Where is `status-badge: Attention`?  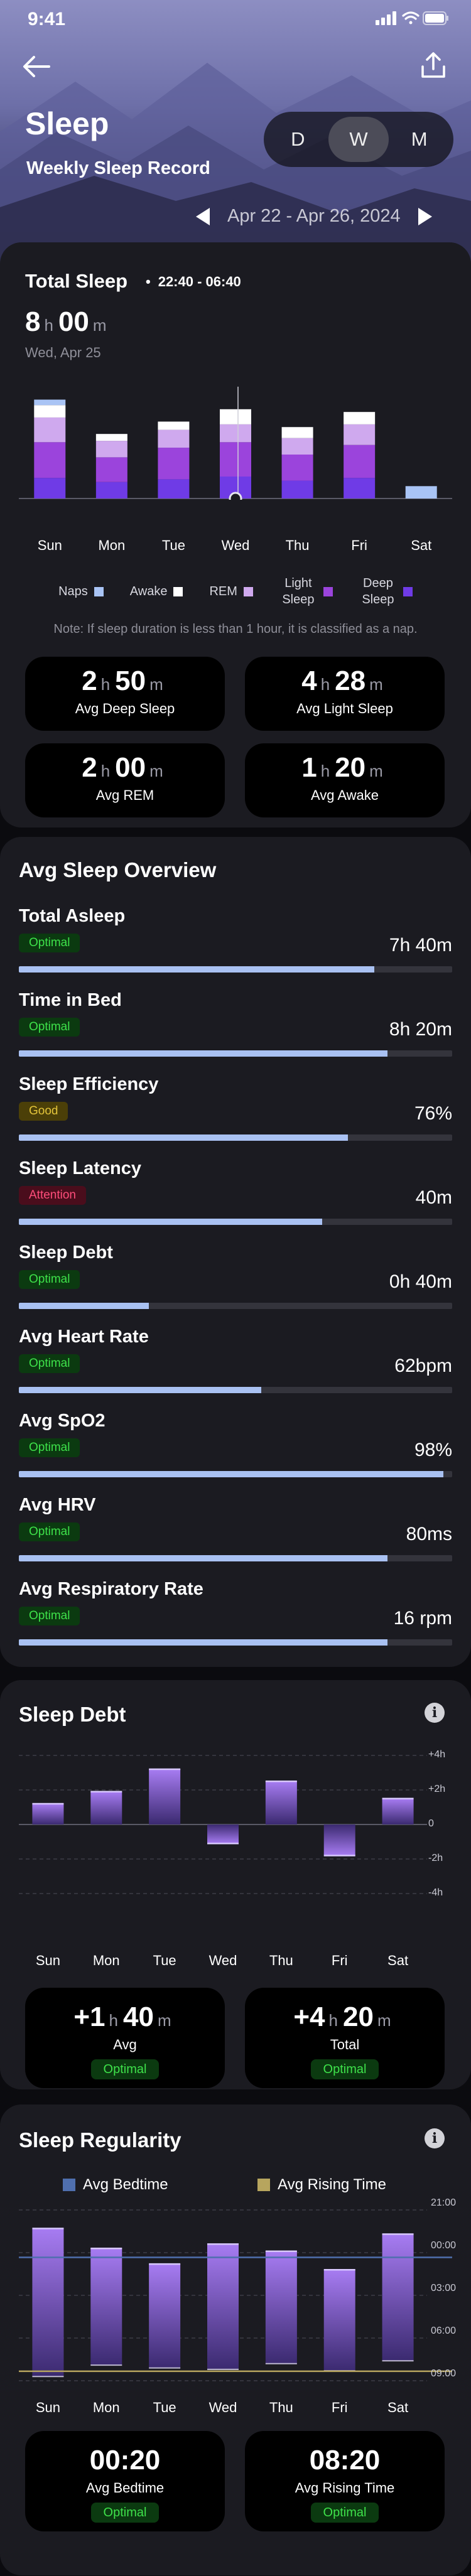
status-badge: Attention is located at coordinates (52, 1195).